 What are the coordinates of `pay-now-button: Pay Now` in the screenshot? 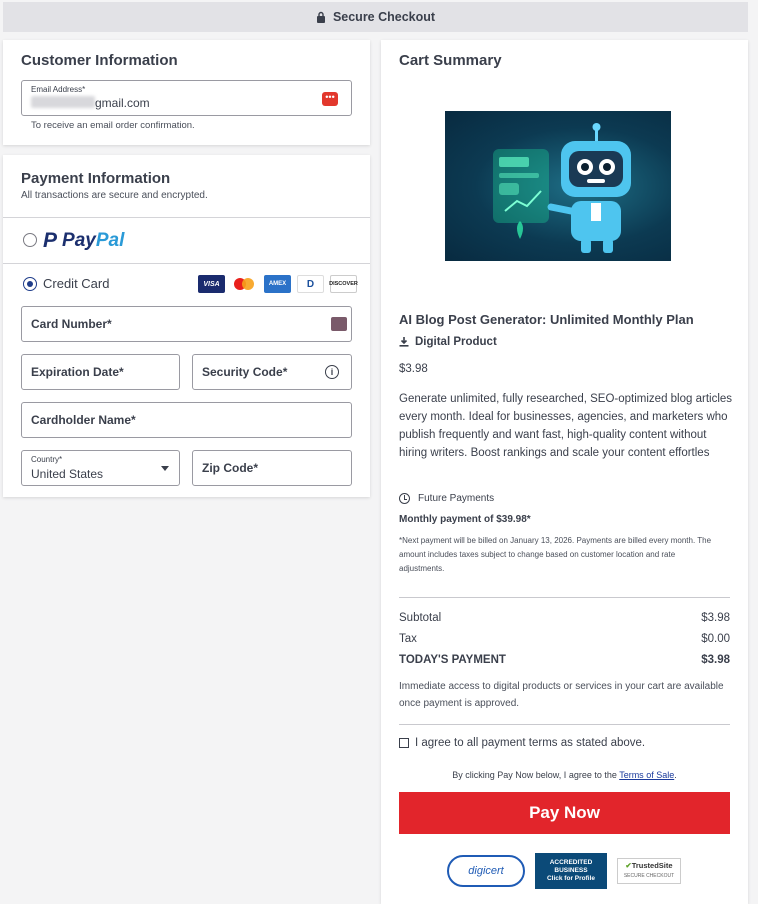 It's located at (564, 813).